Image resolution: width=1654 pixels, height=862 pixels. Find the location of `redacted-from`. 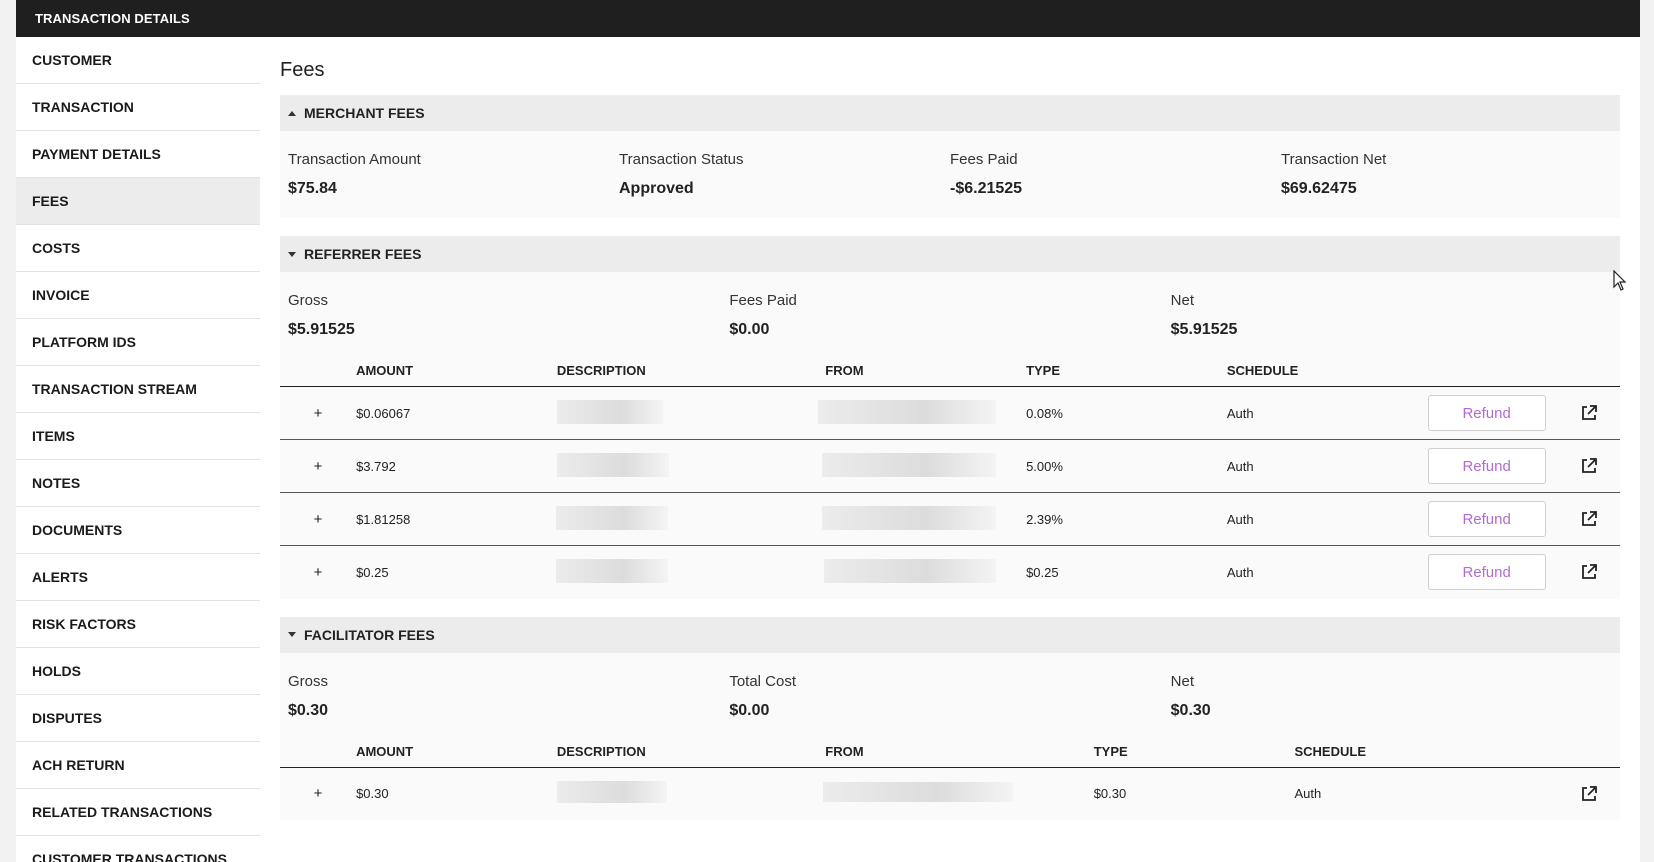

redacted-from is located at coordinates (909, 517).